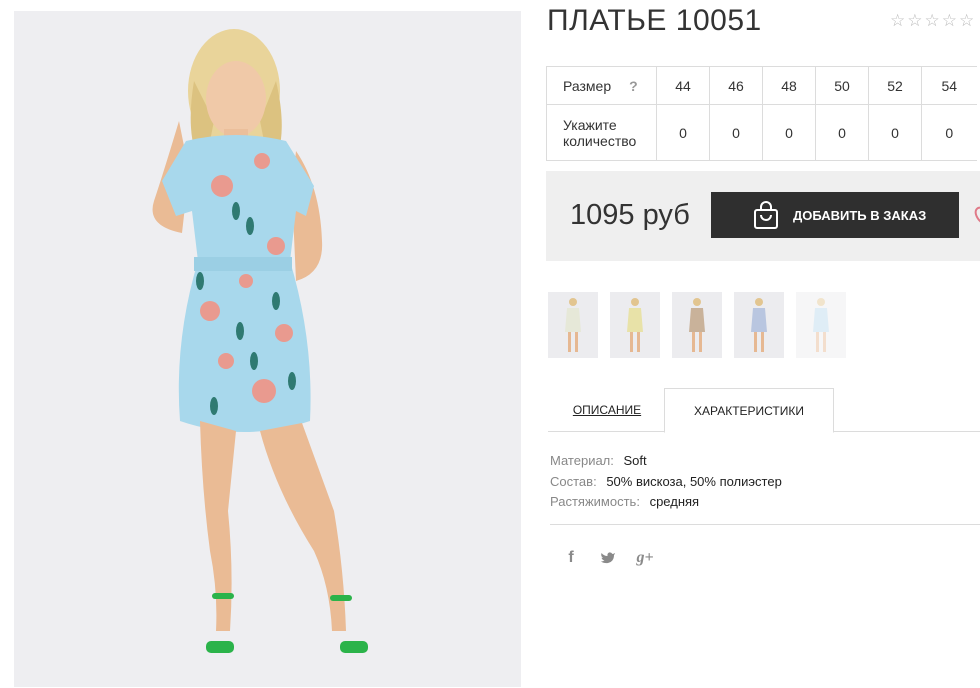  What do you see at coordinates (895, 85) in the screenshot?
I see `size-52: 52` at bounding box center [895, 85].